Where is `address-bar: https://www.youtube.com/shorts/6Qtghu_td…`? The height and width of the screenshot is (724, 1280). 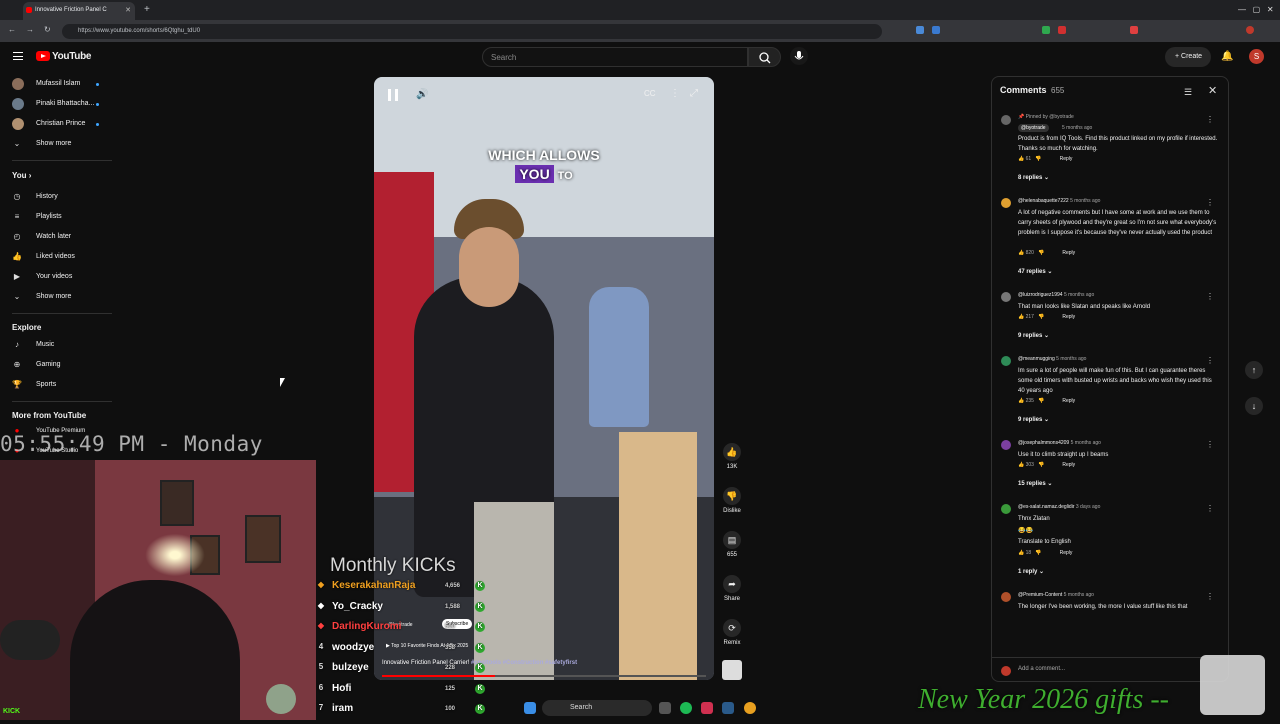 address-bar: https://www.youtube.com/shorts/6Qtghu_td… is located at coordinates (472, 31).